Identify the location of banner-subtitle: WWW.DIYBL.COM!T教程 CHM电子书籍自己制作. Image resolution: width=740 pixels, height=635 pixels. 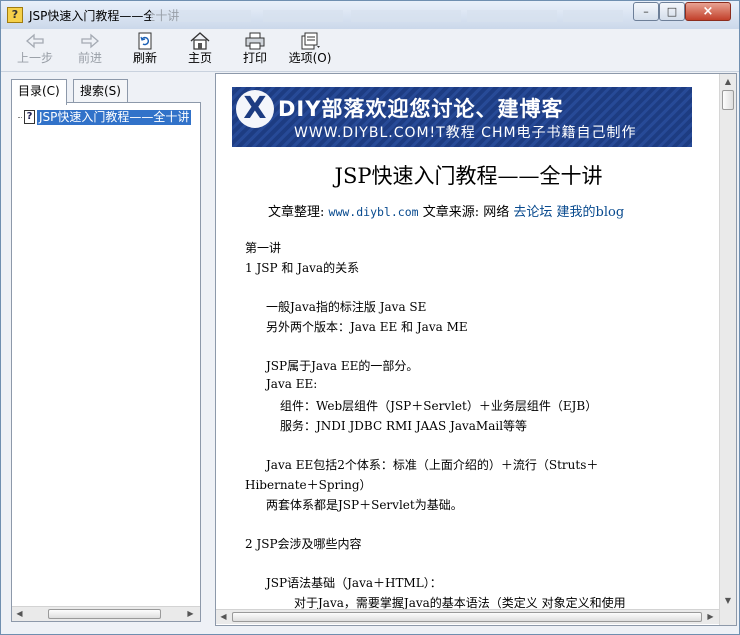
(465, 133).